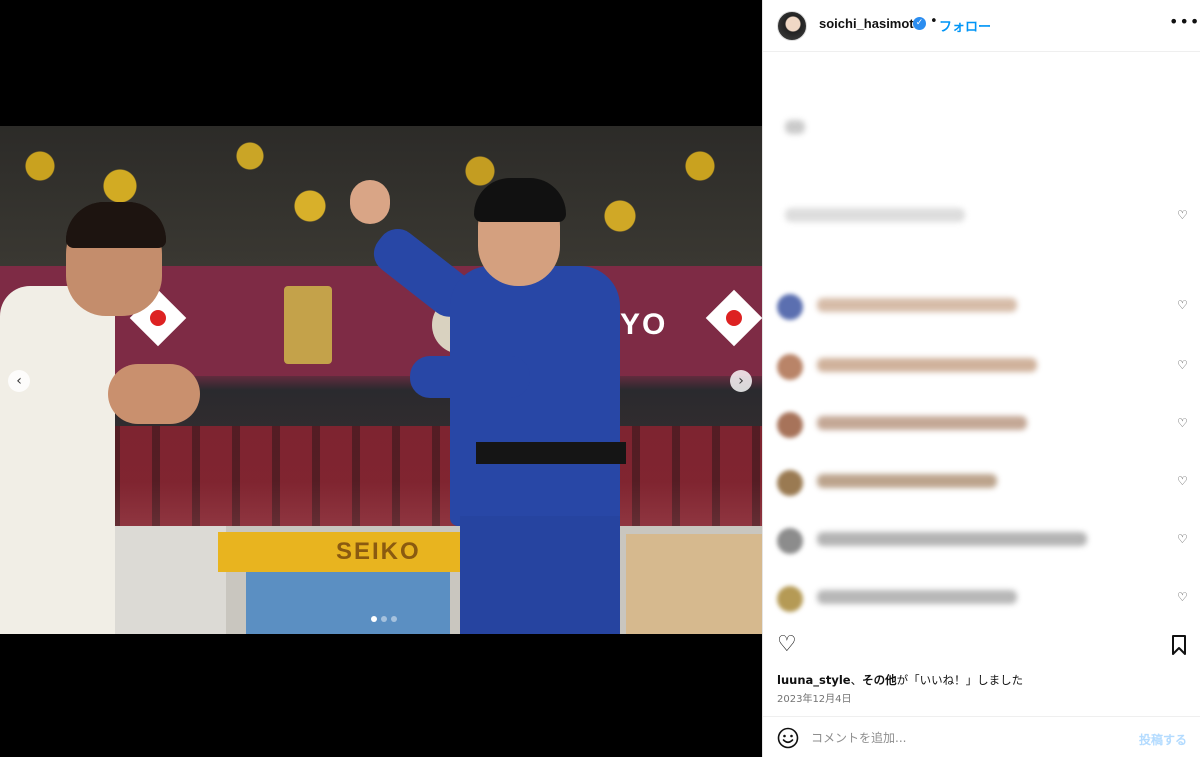 This screenshot has width=1200, height=757. I want to click on judoka-blue-fist, so click(370, 202).